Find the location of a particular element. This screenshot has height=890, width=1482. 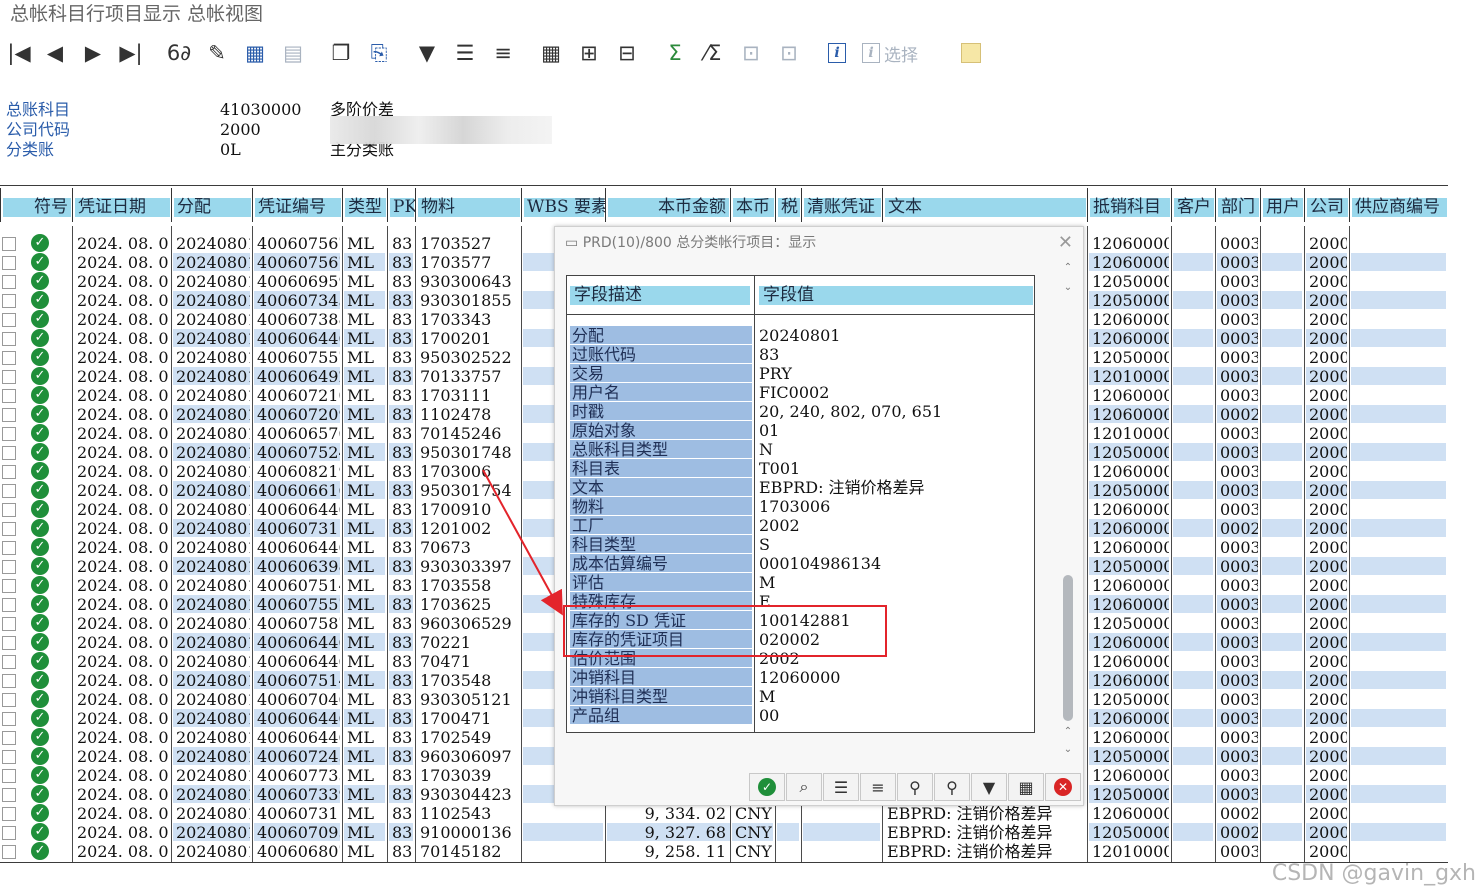

col-material-header: 物料 is located at coordinates (468, 205).